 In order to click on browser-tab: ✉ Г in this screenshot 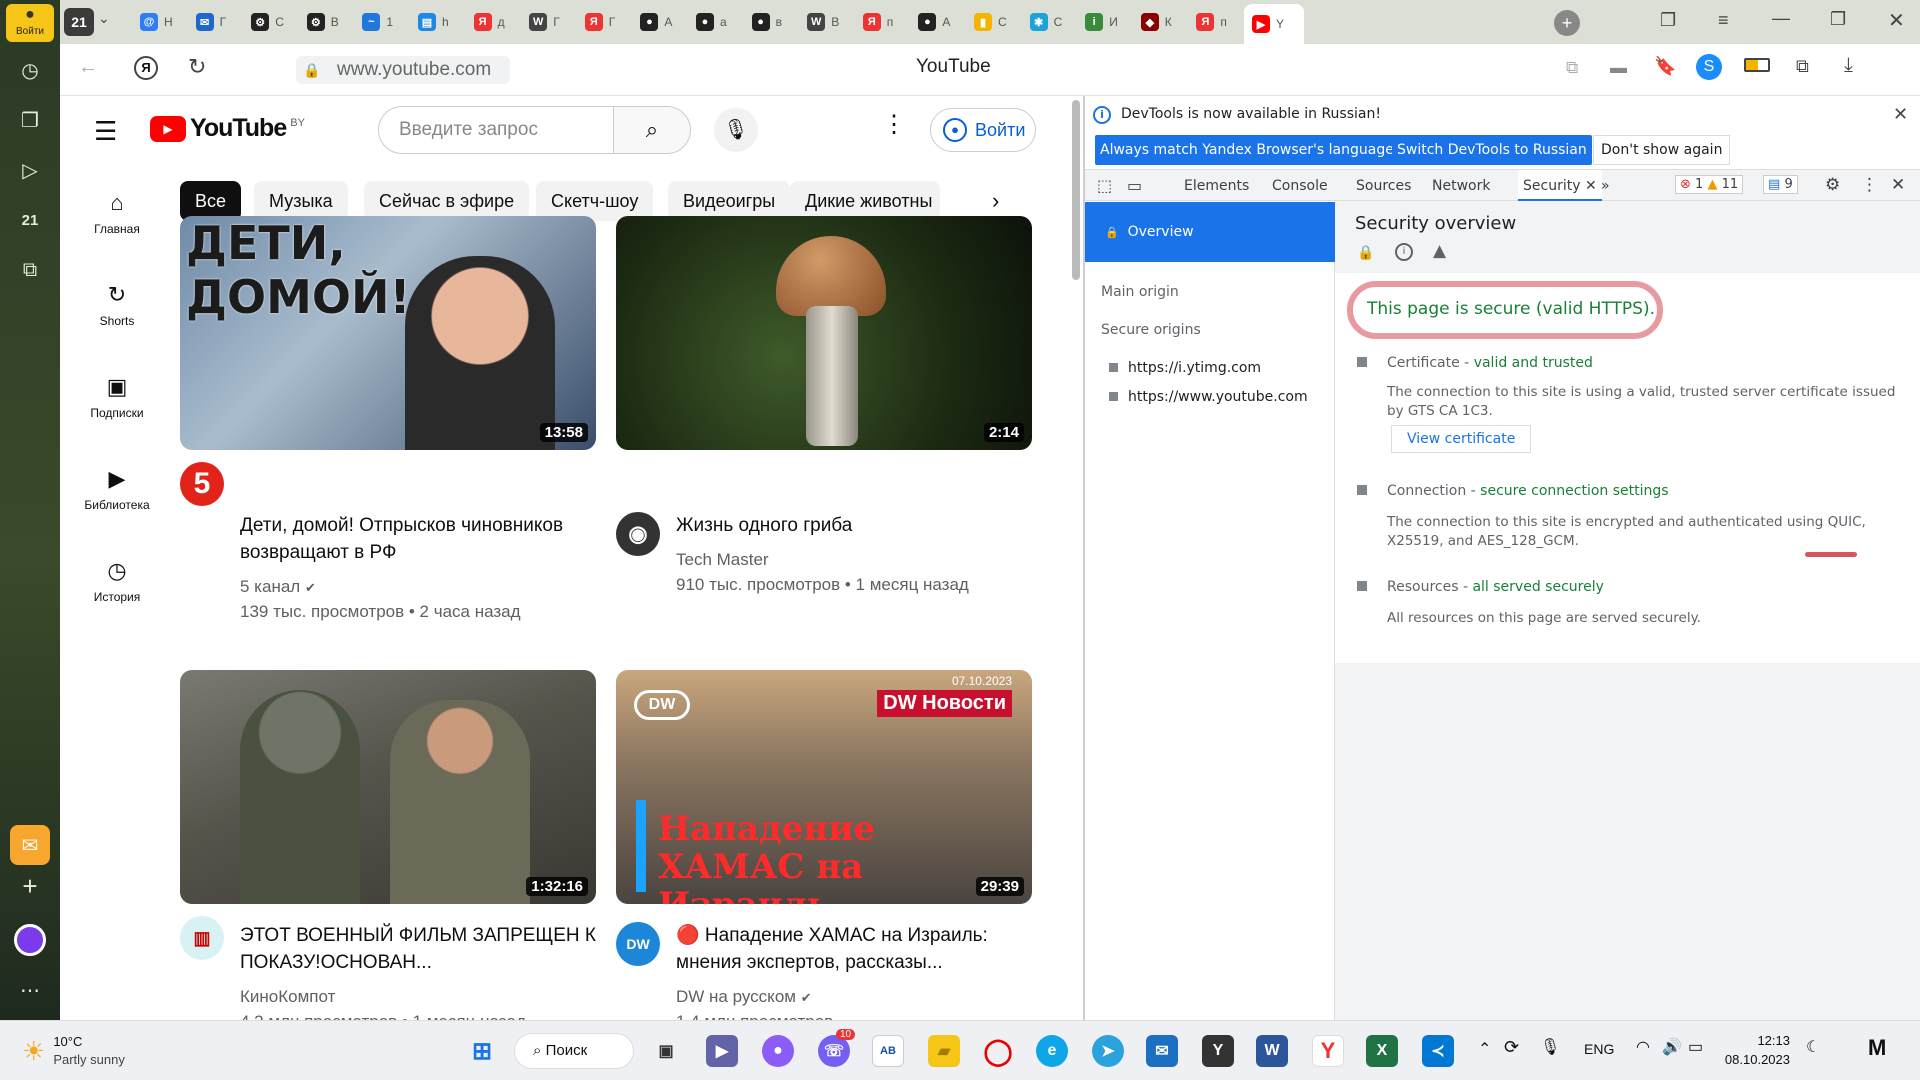, I will do `click(216, 22)`.